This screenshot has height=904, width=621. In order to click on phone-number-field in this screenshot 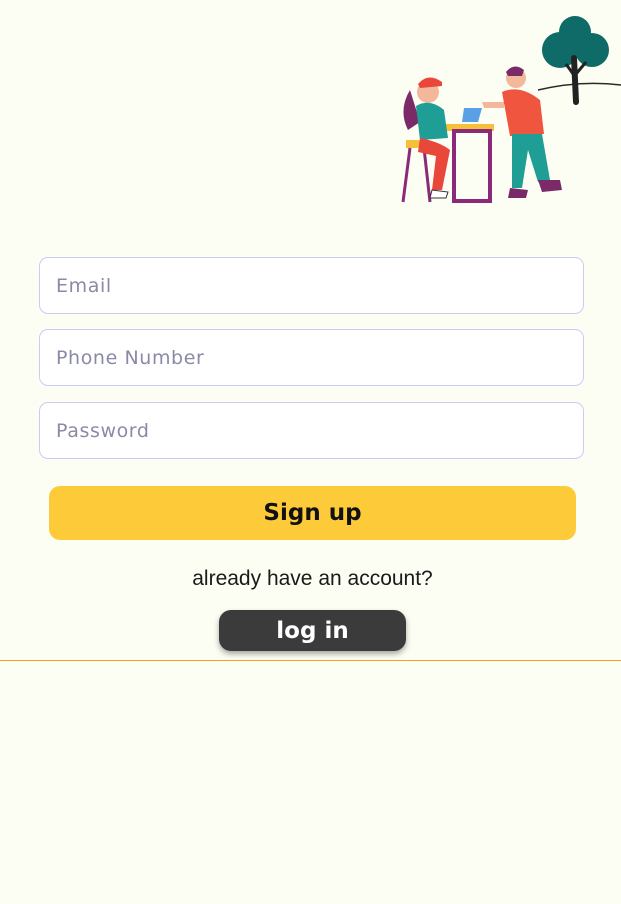, I will do `click(311, 357)`.